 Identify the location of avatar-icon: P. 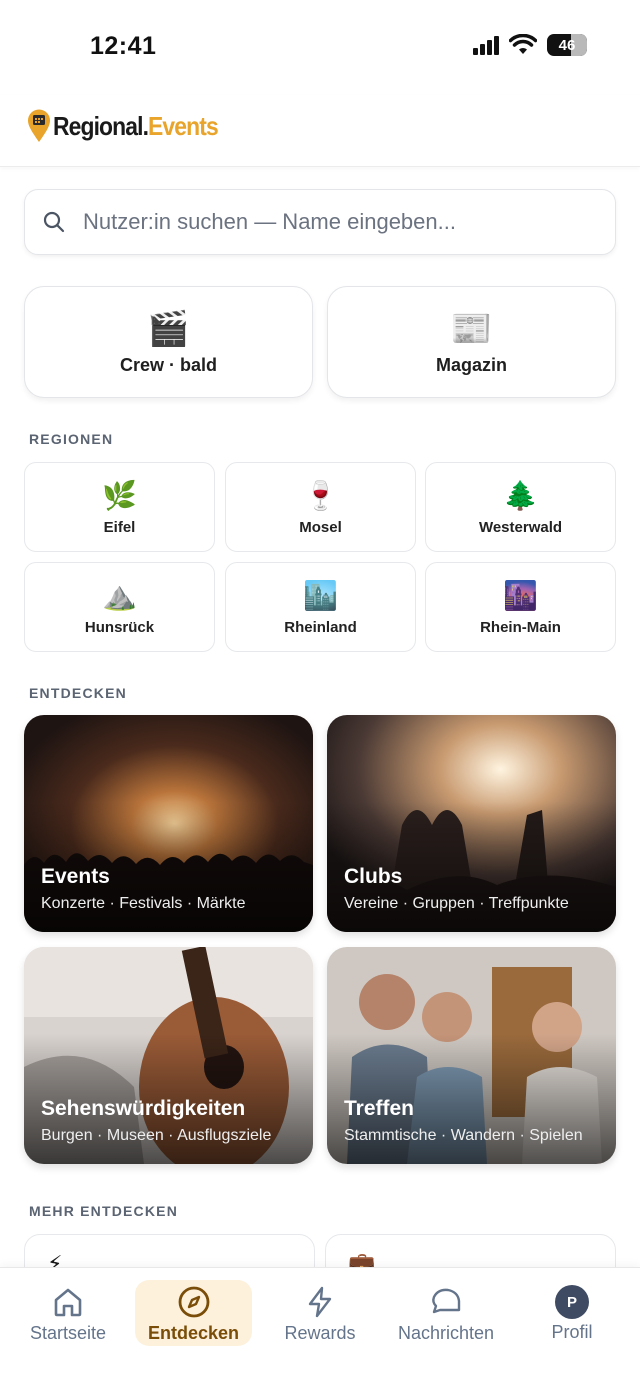
(572, 1302).